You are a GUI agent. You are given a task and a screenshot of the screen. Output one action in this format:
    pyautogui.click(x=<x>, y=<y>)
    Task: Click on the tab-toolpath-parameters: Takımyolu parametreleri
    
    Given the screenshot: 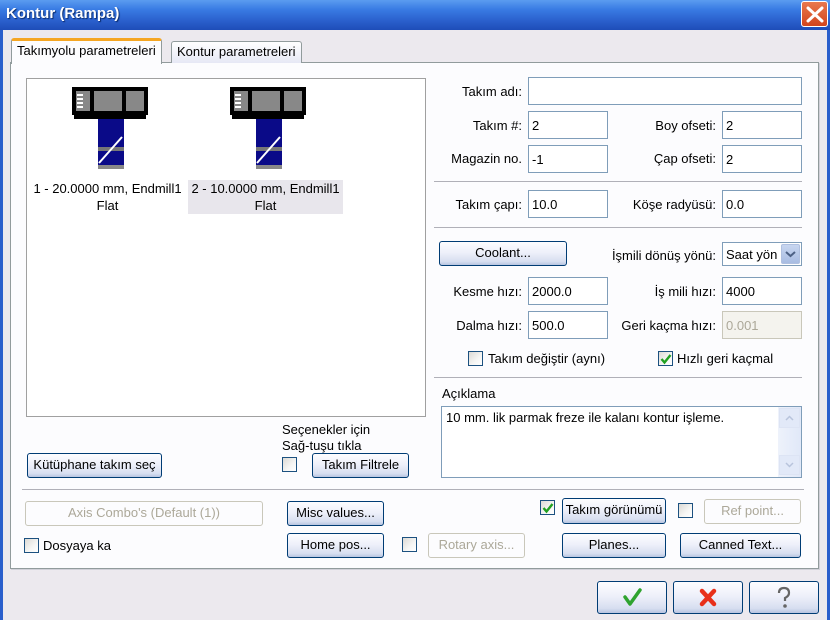 What is the action you would take?
    pyautogui.click(x=86, y=51)
    